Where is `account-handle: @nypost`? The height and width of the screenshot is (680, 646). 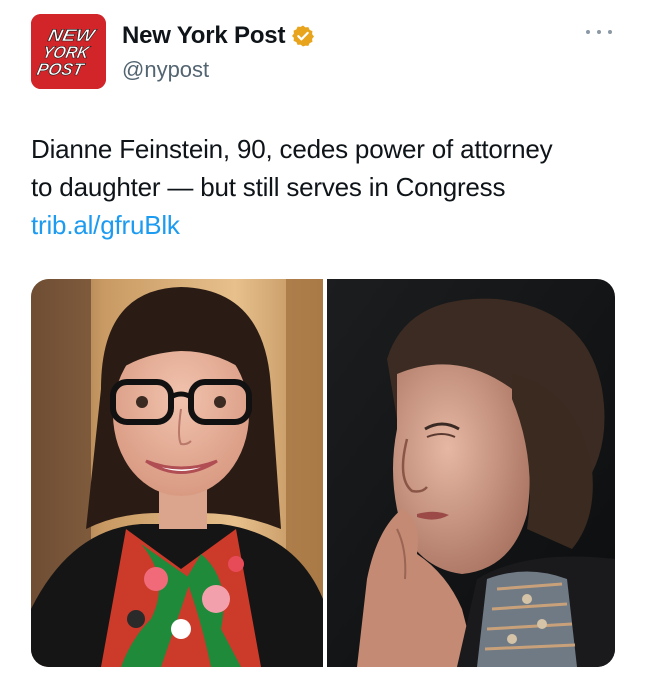 account-handle: @nypost is located at coordinates (165, 70).